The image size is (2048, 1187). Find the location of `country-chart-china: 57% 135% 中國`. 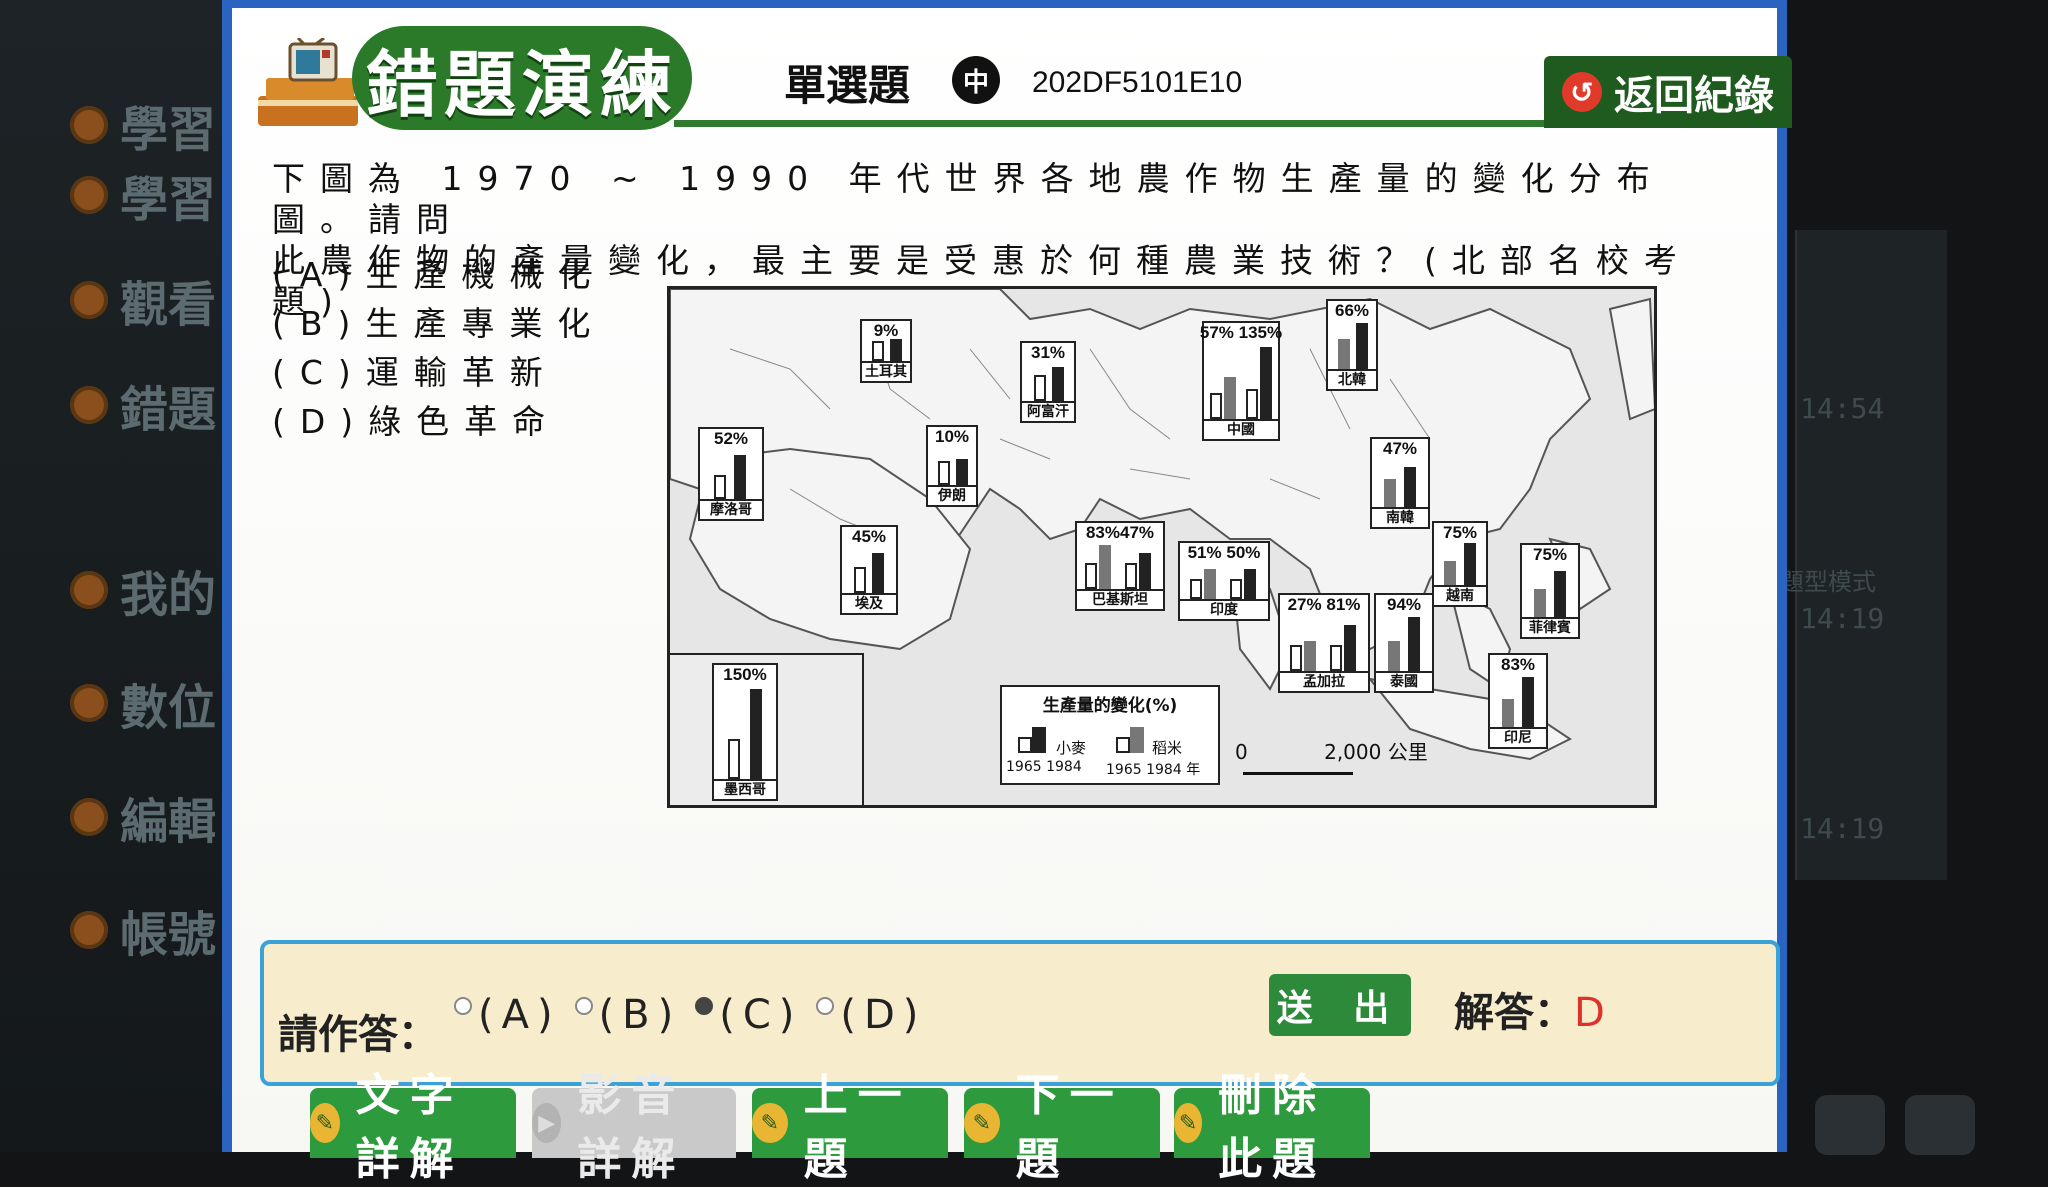

country-chart-china: 57% 135% 中國 is located at coordinates (1241, 381).